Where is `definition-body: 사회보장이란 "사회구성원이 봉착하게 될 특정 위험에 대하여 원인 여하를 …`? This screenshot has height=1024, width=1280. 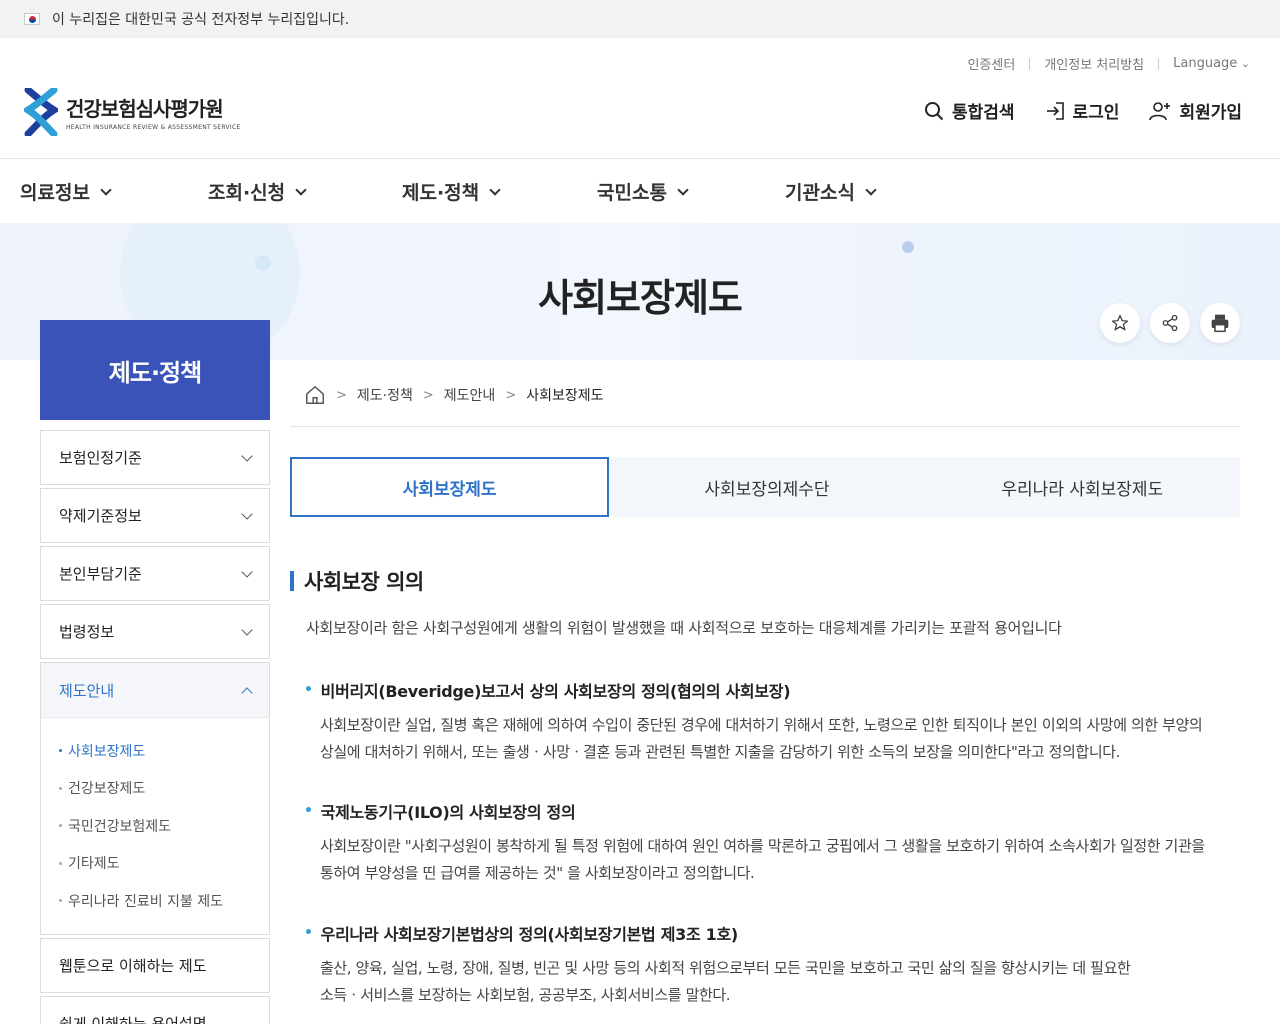 definition-body: 사회보장이란 "사회구성원이 봉착하게 될 특정 위험에 대하여 원인 여하를 … is located at coordinates (777, 860).